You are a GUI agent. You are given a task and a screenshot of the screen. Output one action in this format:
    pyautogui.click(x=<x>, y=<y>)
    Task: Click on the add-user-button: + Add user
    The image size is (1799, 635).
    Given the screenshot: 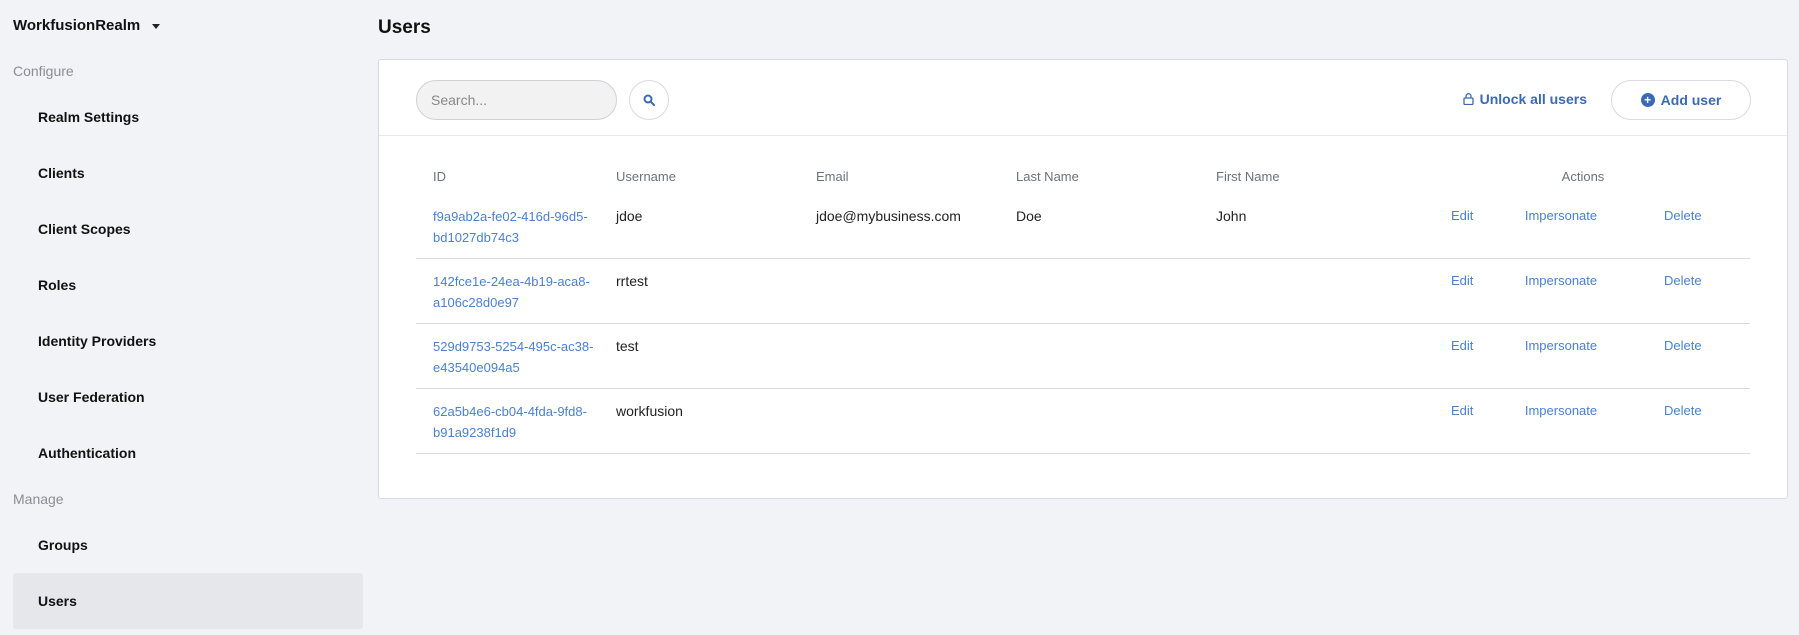 What is the action you would take?
    pyautogui.click(x=1681, y=100)
    